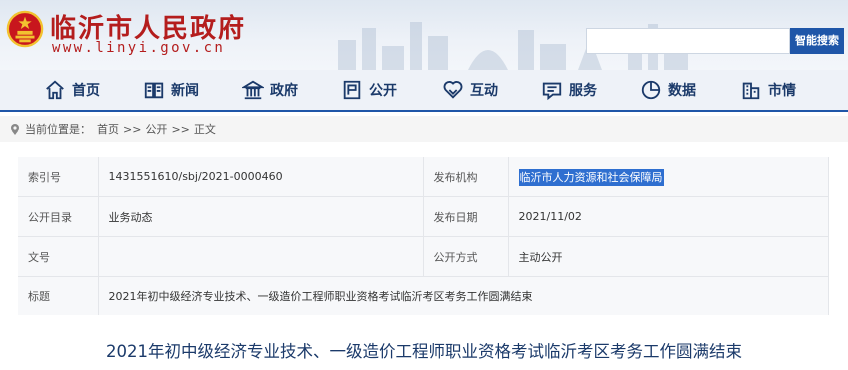 Image resolution: width=848 pixels, height=370 pixels. What do you see at coordinates (651, 90) in the screenshot?
I see `data-icon` at bounding box center [651, 90].